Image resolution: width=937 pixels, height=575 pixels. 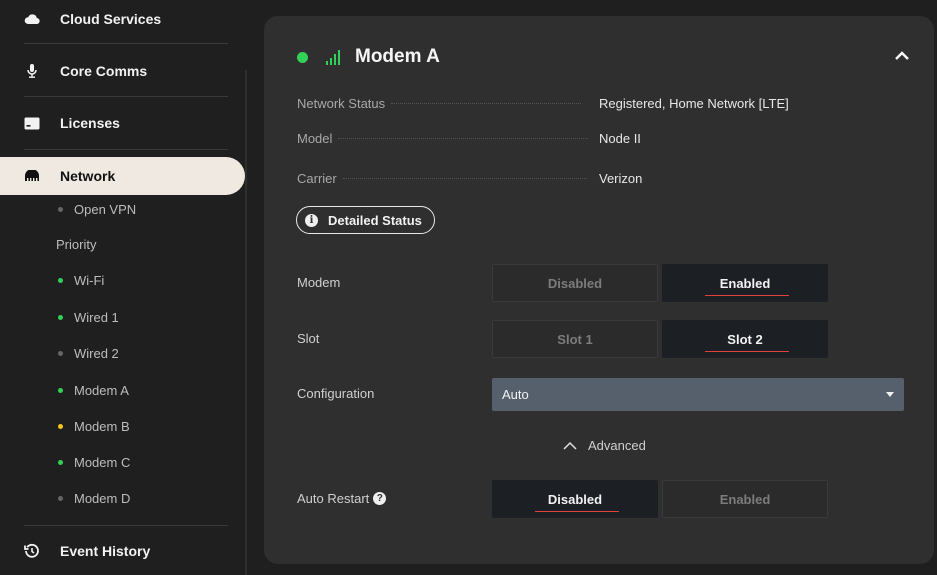 What do you see at coordinates (315, 138) in the screenshot?
I see `detail-key: Model` at bounding box center [315, 138].